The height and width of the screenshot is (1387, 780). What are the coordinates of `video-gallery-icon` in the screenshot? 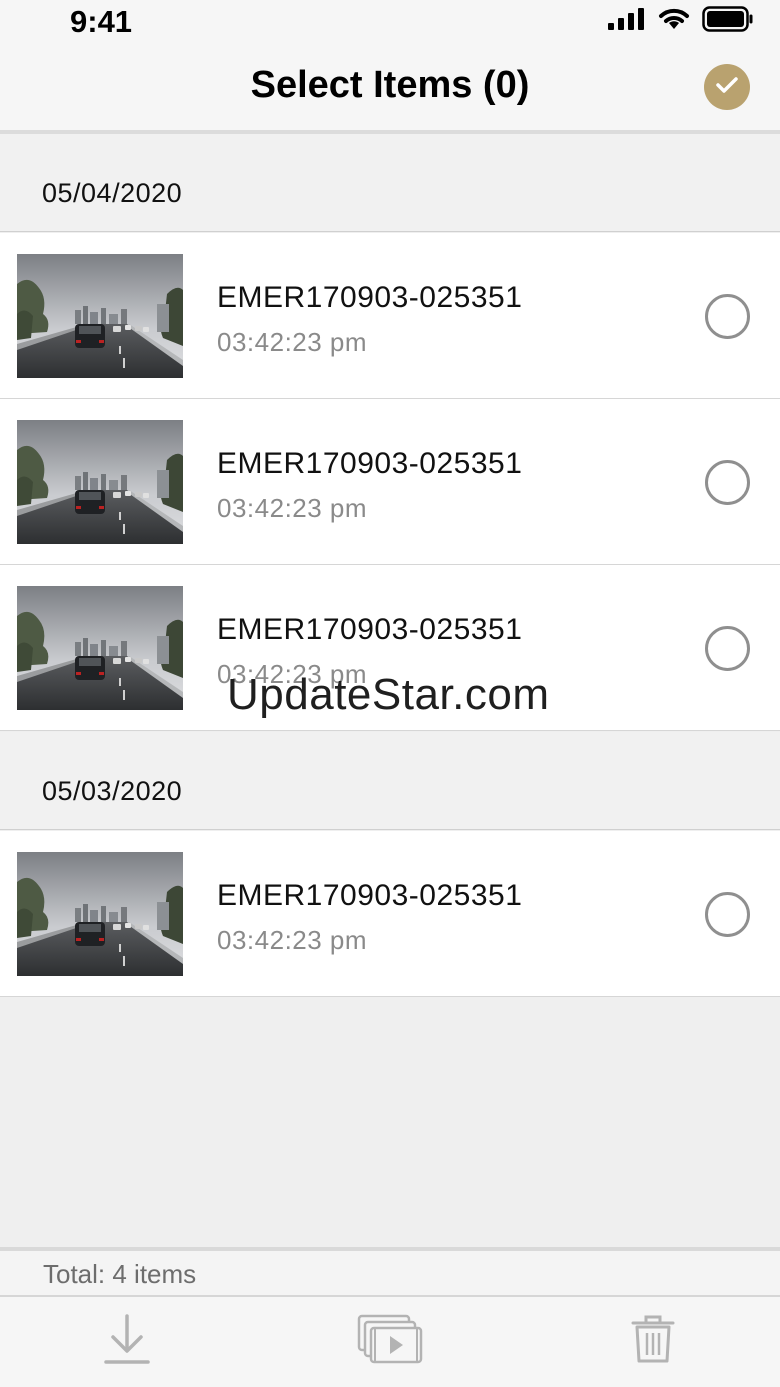 It's located at (390, 1341).